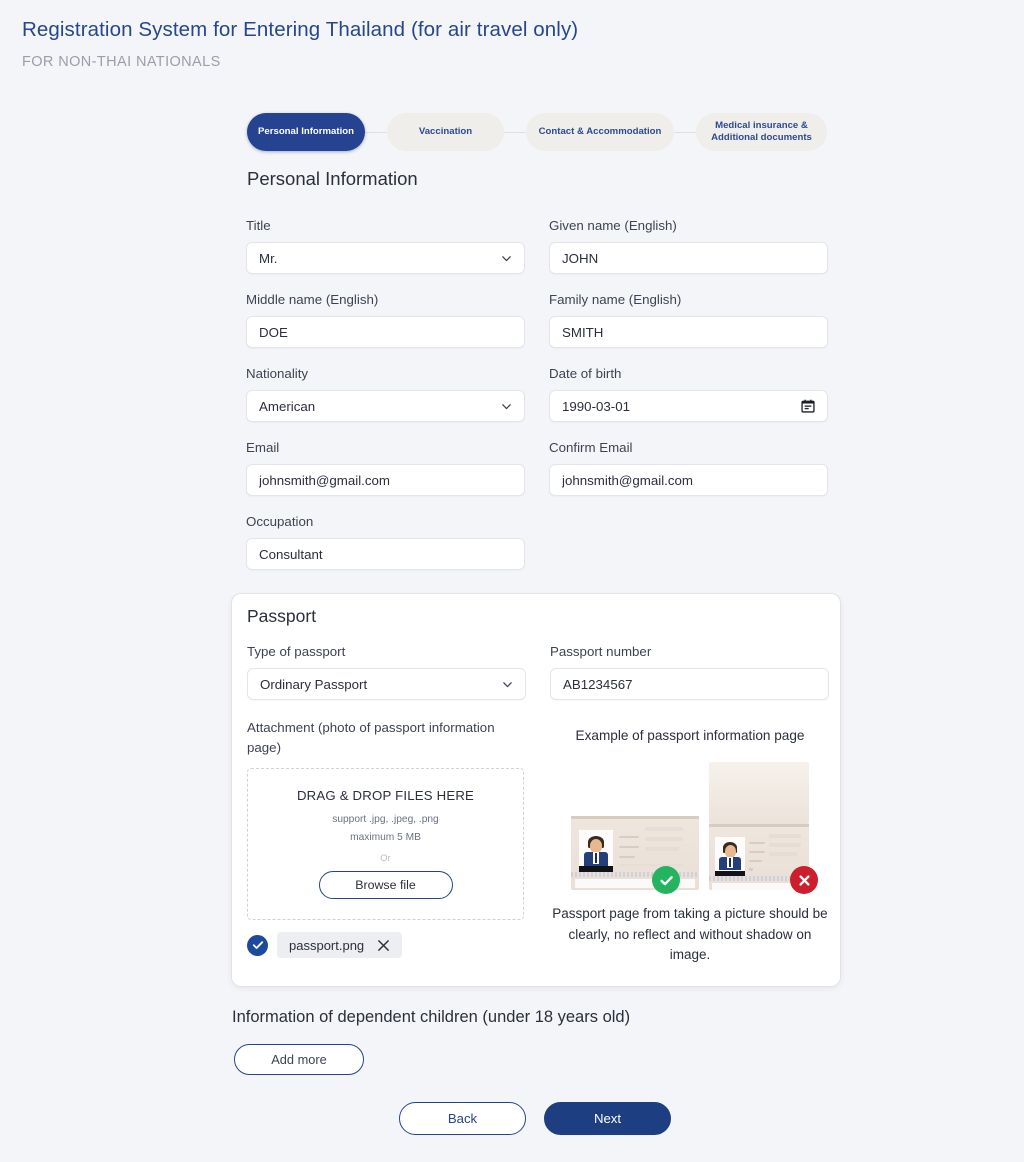 The height and width of the screenshot is (1162, 1024). I want to click on field-family-name: Family name (English) SMITH, so click(688, 320).